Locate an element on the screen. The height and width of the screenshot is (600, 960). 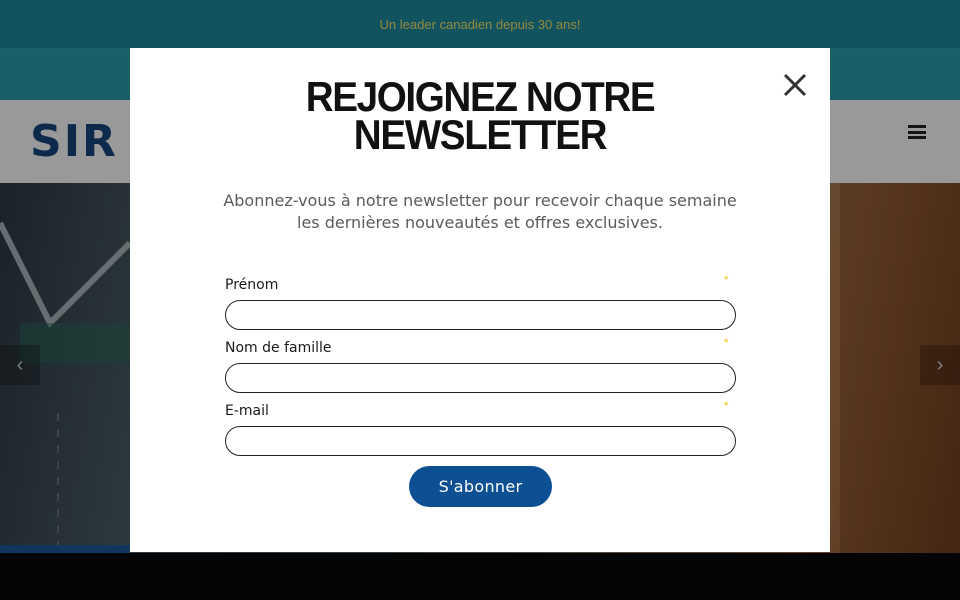
last-name-required-mark: * is located at coordinates (726, 343).